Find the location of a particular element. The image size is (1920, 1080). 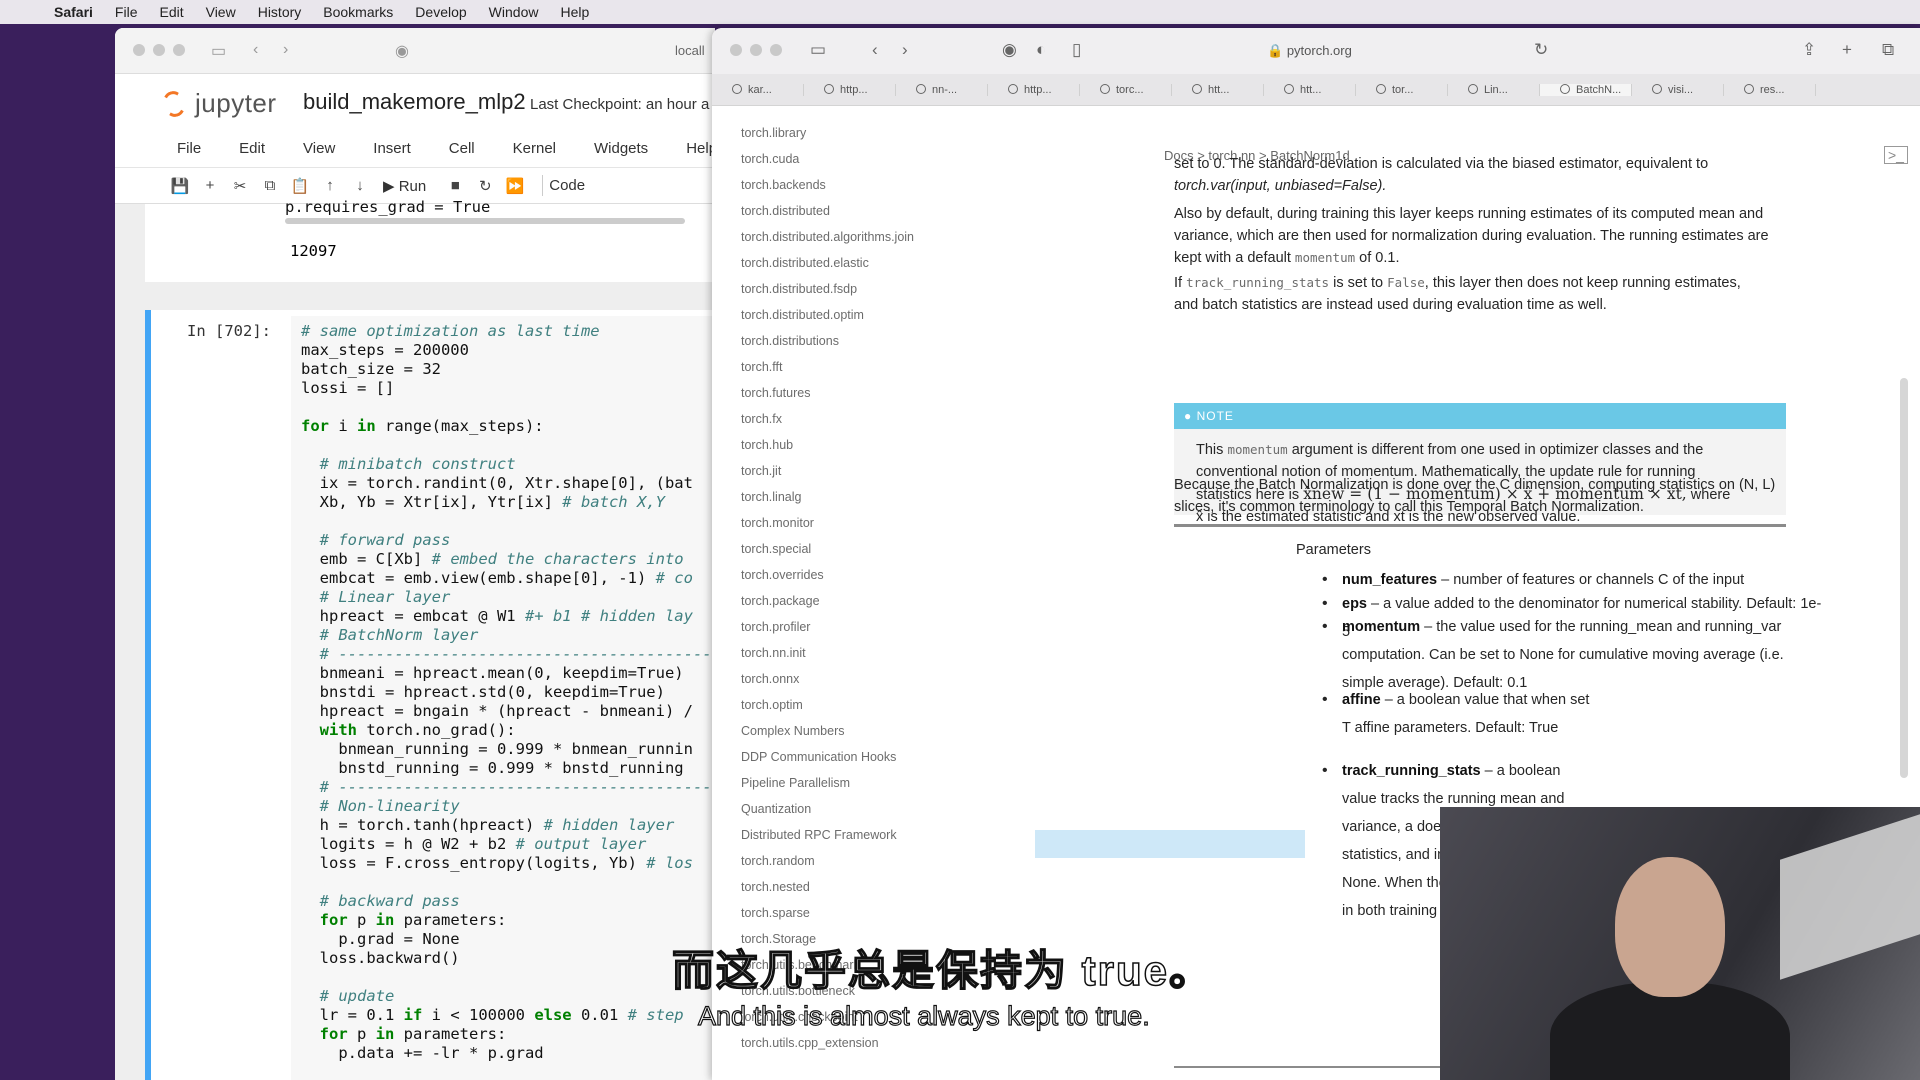

menu-history: History is located at coordinates (280, 12).